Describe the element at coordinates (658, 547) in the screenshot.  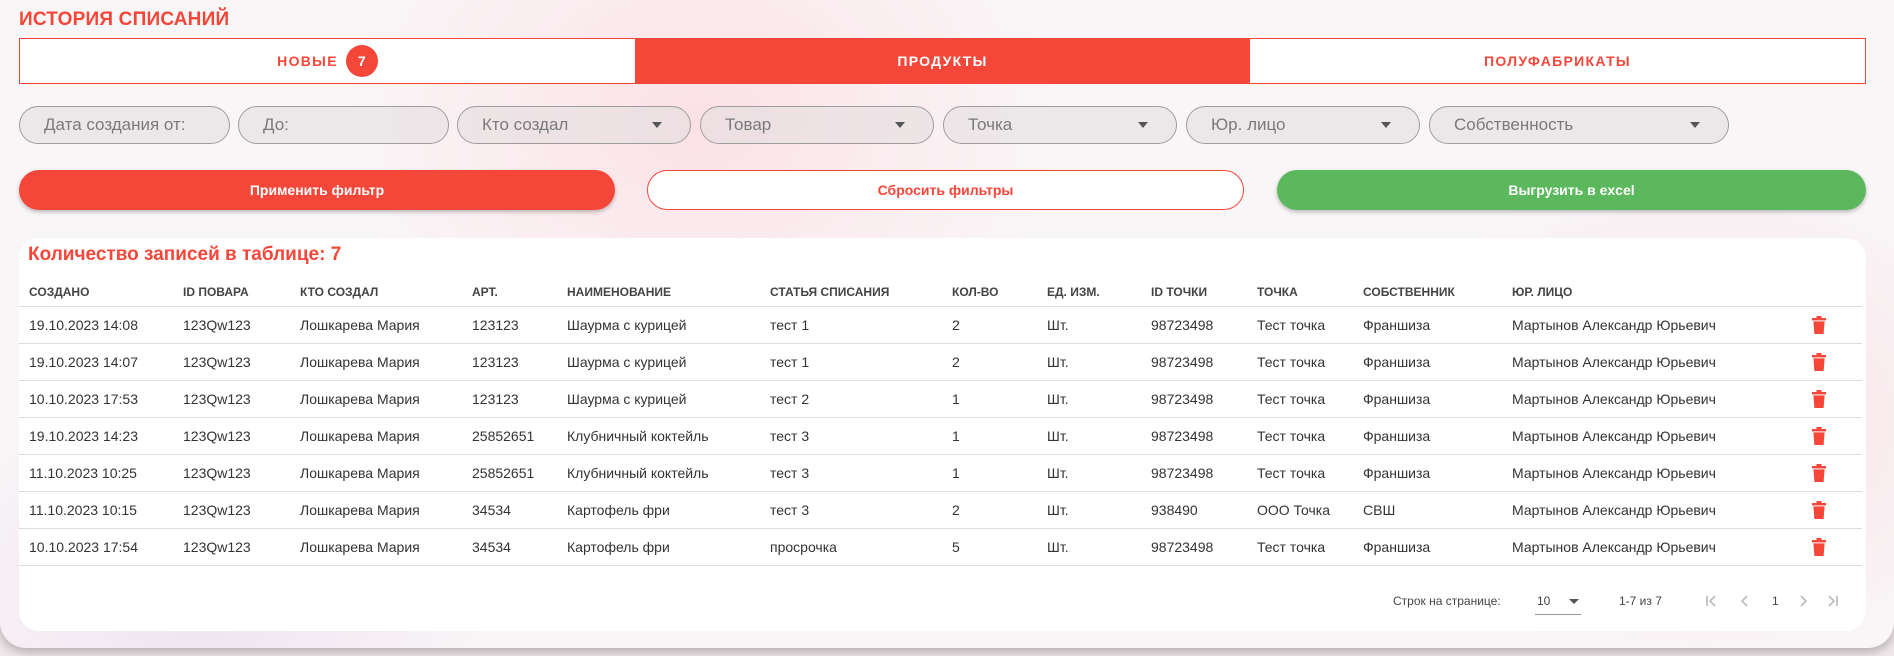
I see `cell-name: Картофель фри` at that location.